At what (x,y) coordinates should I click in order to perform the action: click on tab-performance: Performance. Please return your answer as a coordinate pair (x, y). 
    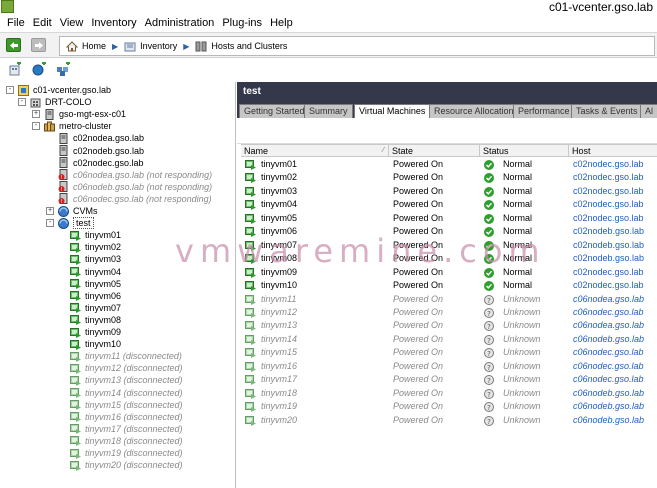
    Looking at the image, I should click on (544, 111).